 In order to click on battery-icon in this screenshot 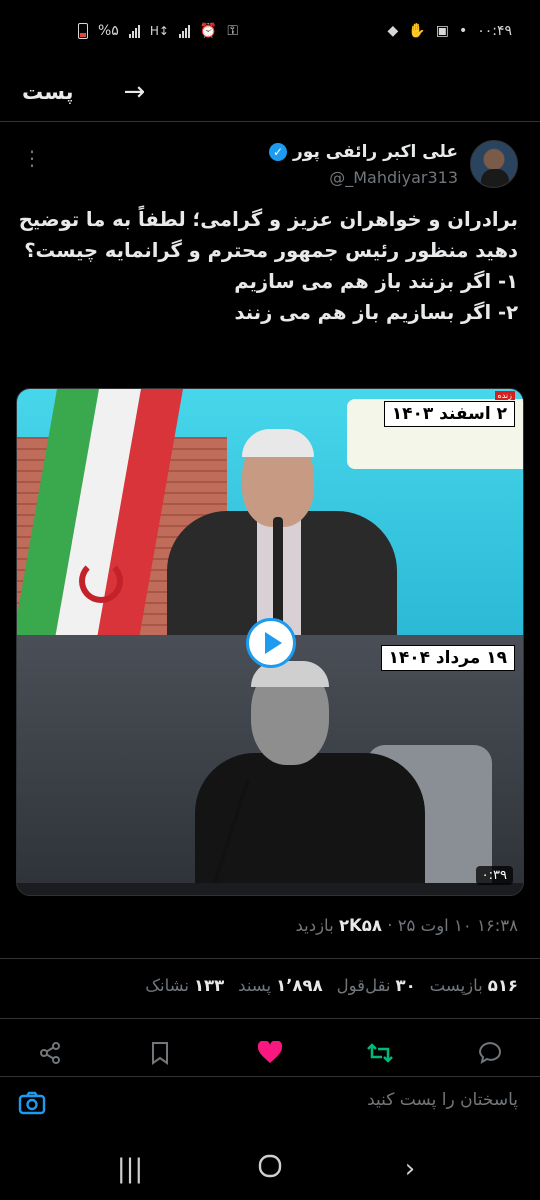, I will do `click(83, 31)`.